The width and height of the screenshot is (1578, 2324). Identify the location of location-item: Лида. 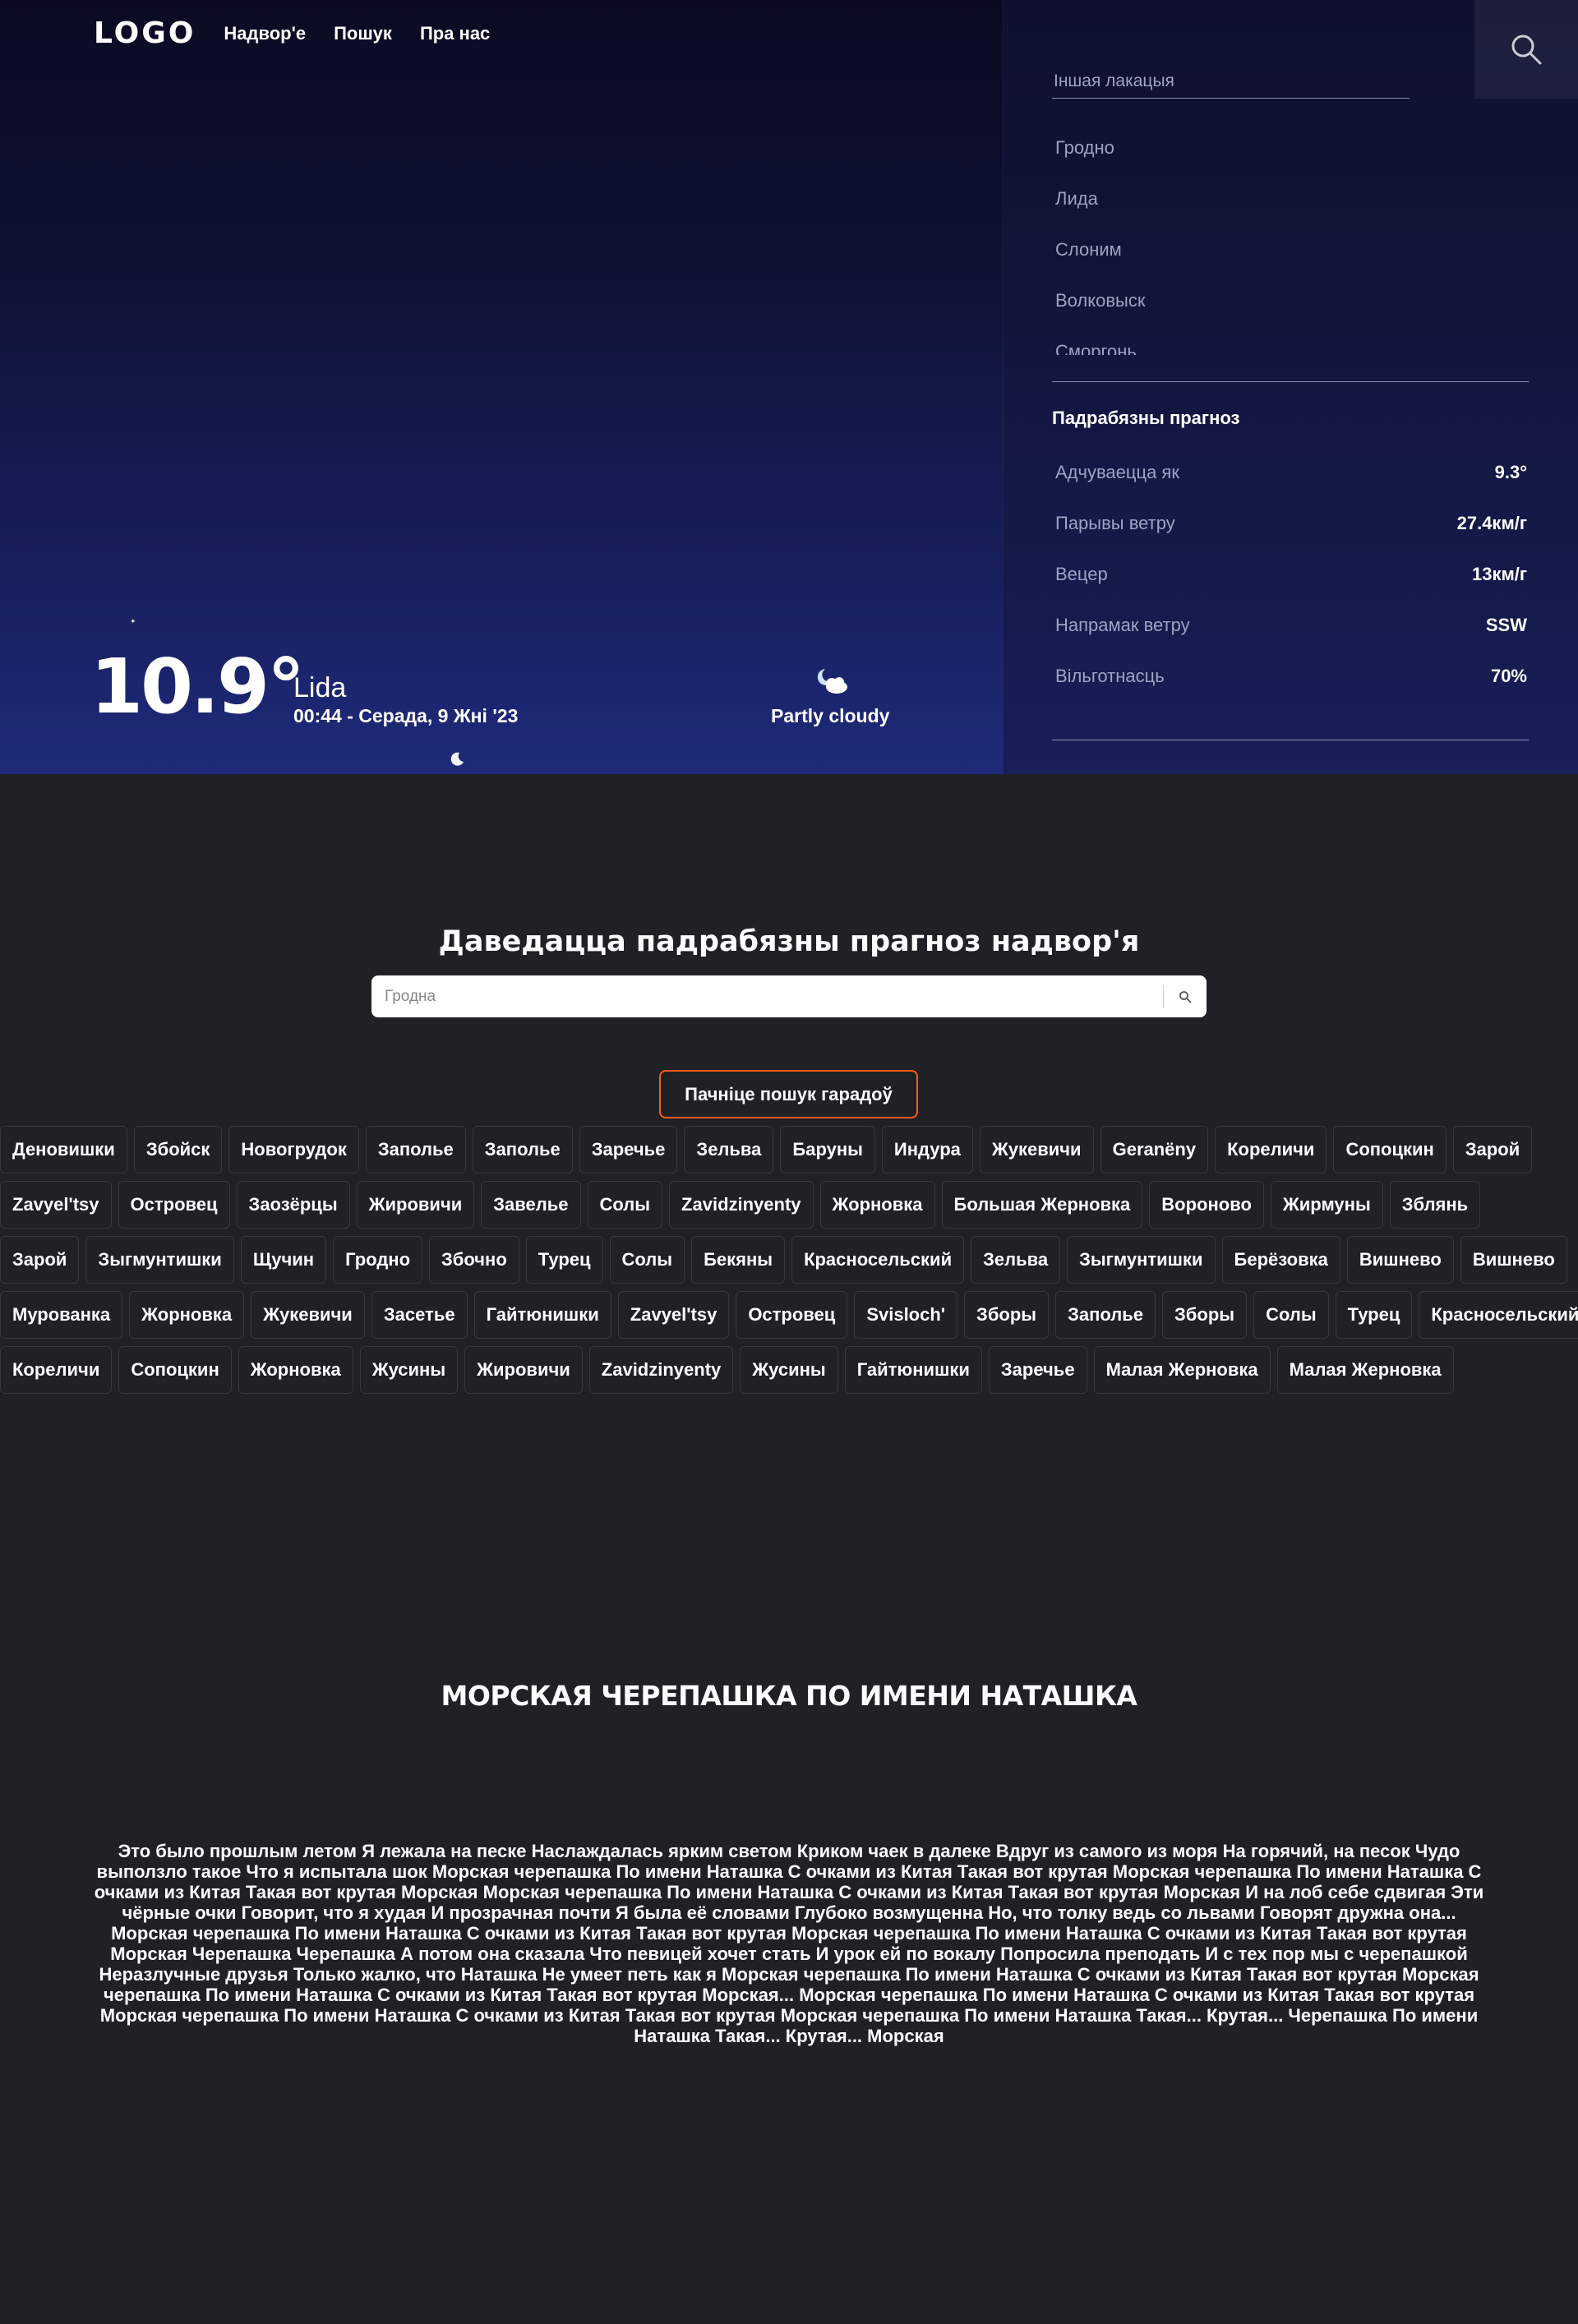
(1292, 207).